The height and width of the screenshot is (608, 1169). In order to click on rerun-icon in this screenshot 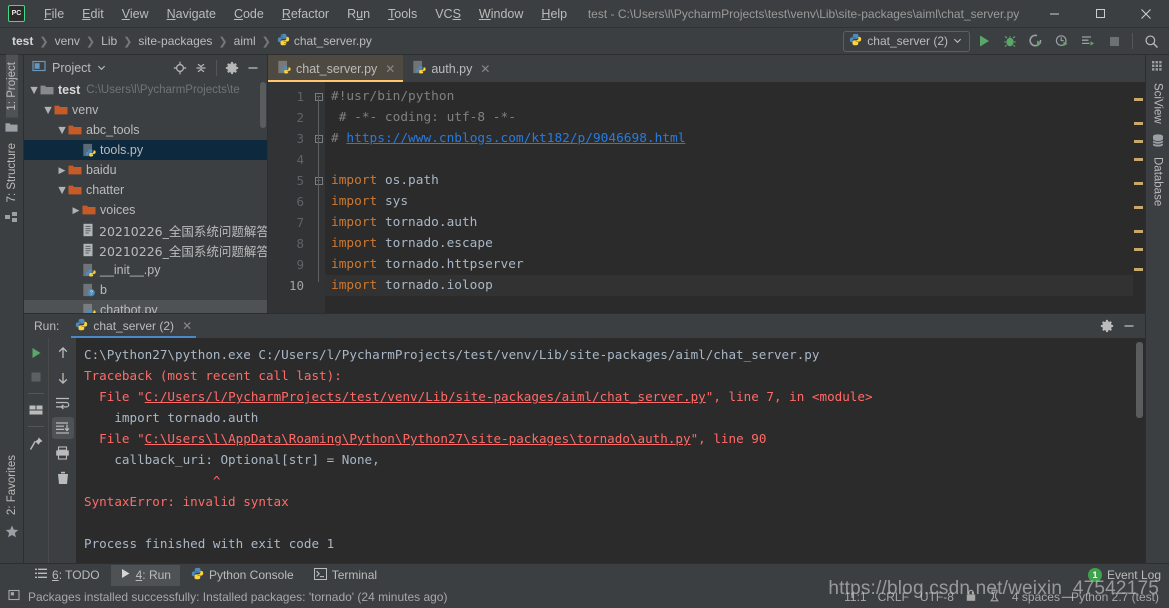, I will do `click(36, 353)`.